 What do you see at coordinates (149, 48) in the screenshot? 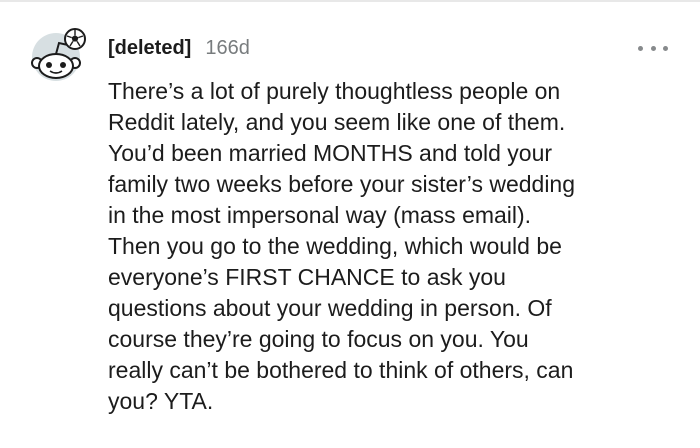
I see `username: [deleted]` at bounding box center [149, 48].